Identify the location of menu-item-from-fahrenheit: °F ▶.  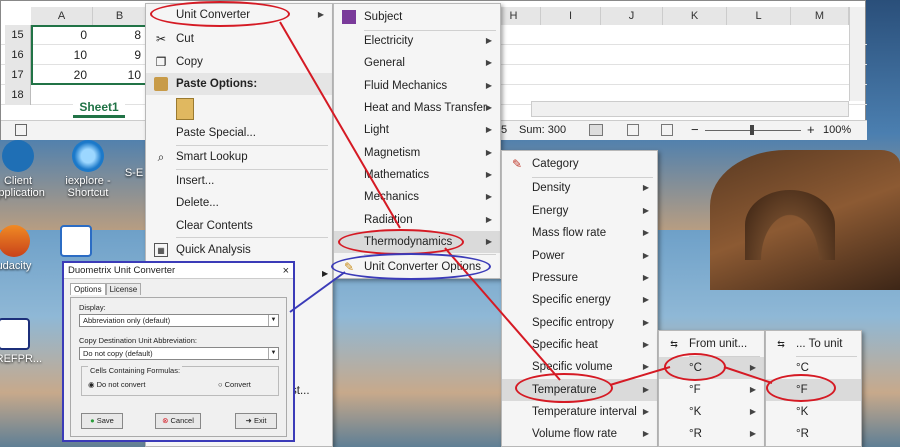
(711, 390).